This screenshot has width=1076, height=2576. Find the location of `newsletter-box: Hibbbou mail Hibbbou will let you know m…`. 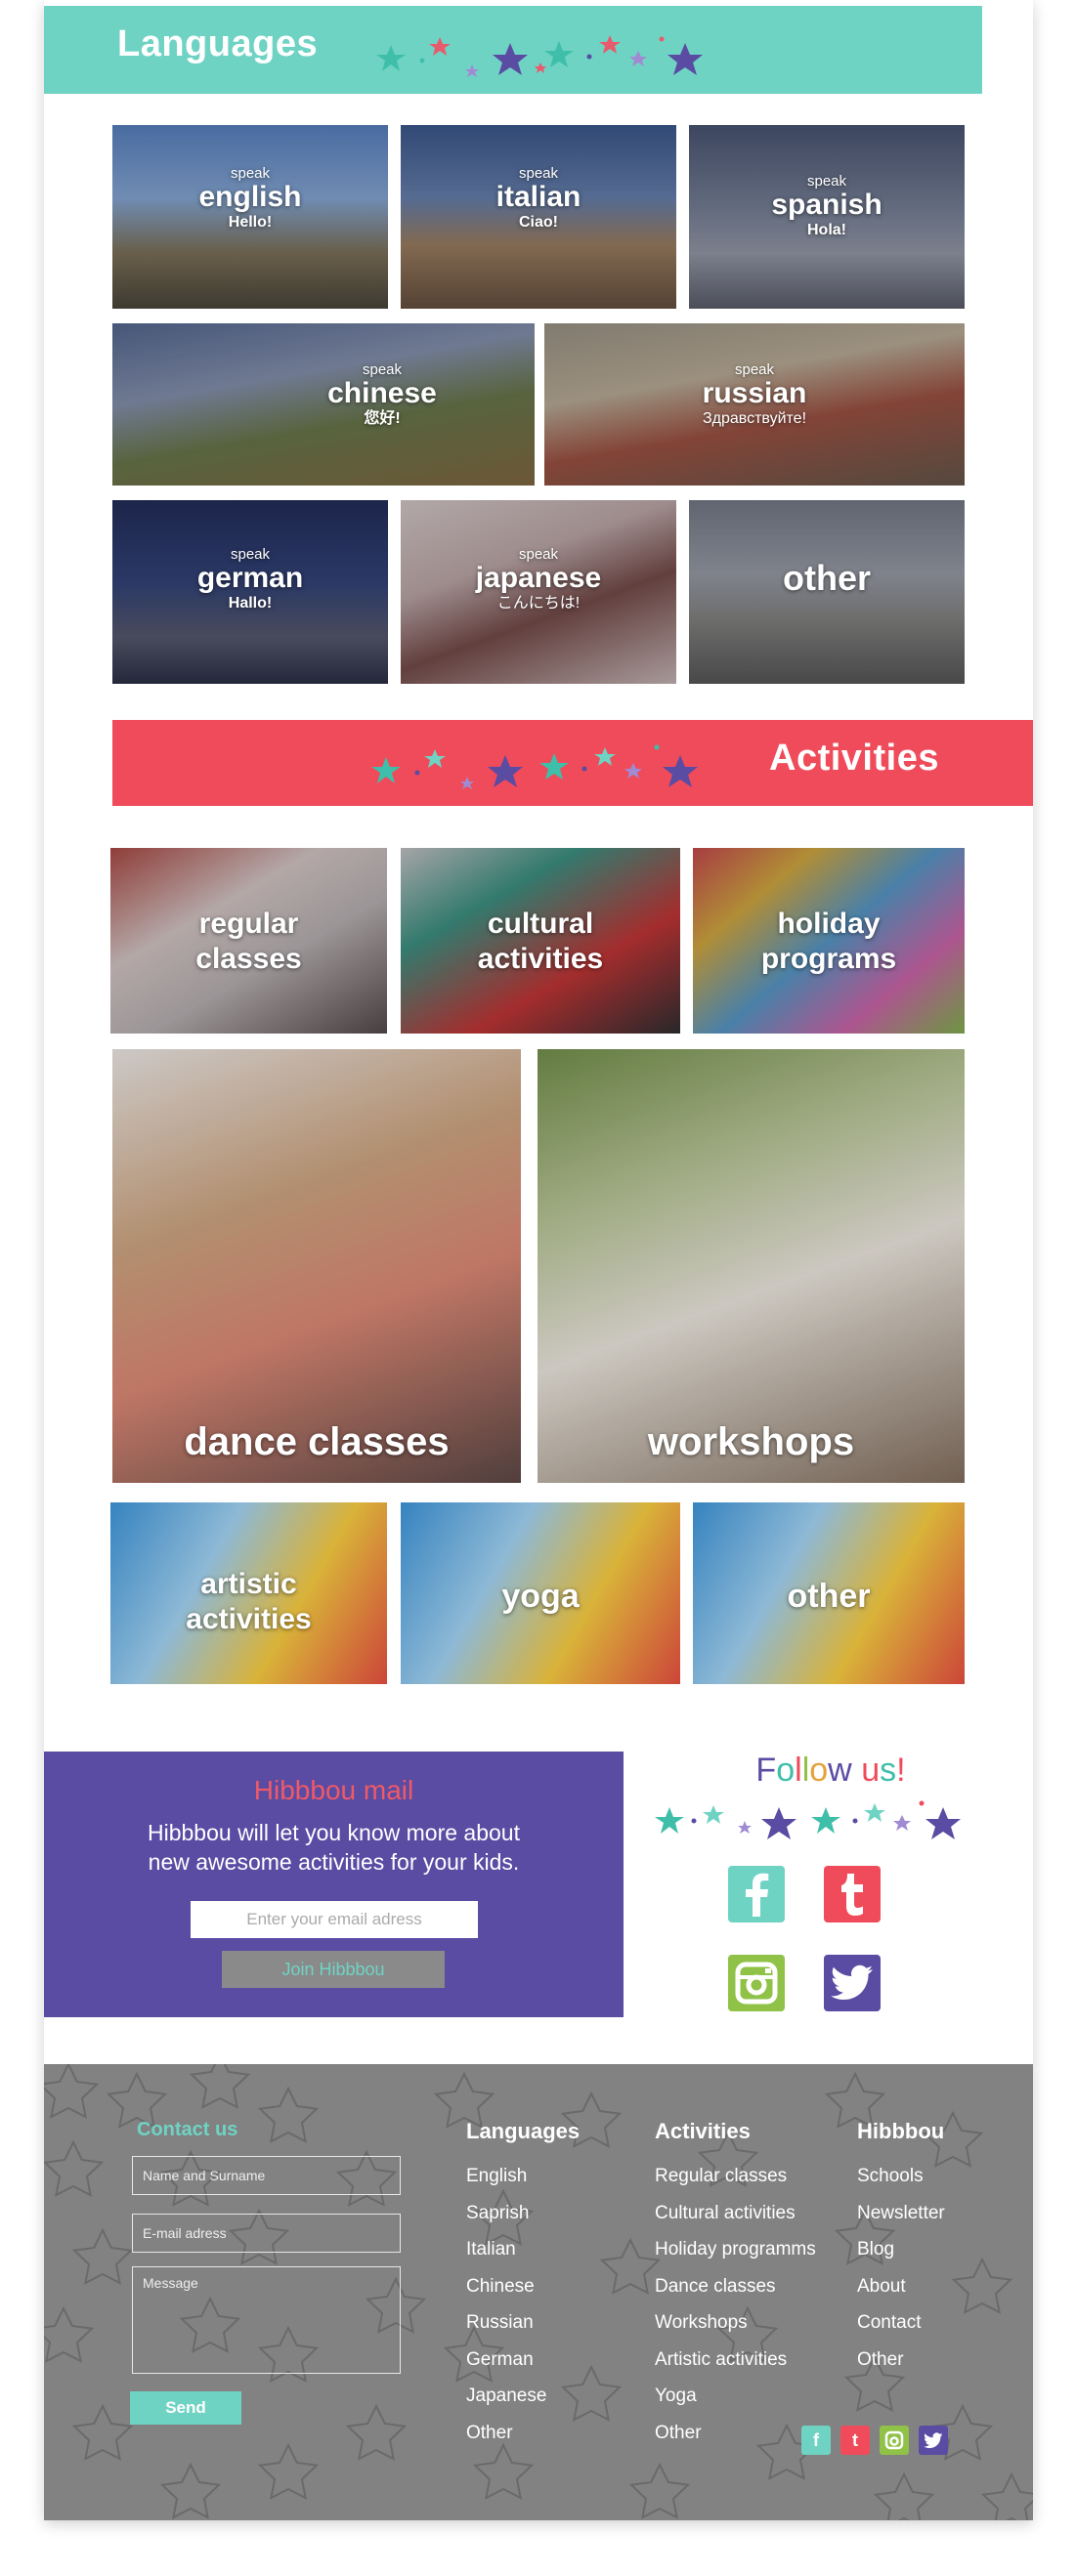

newsletter-box: Hibbbou mail Hibbbou will let you know m… is located at coordinates (334, 1884).